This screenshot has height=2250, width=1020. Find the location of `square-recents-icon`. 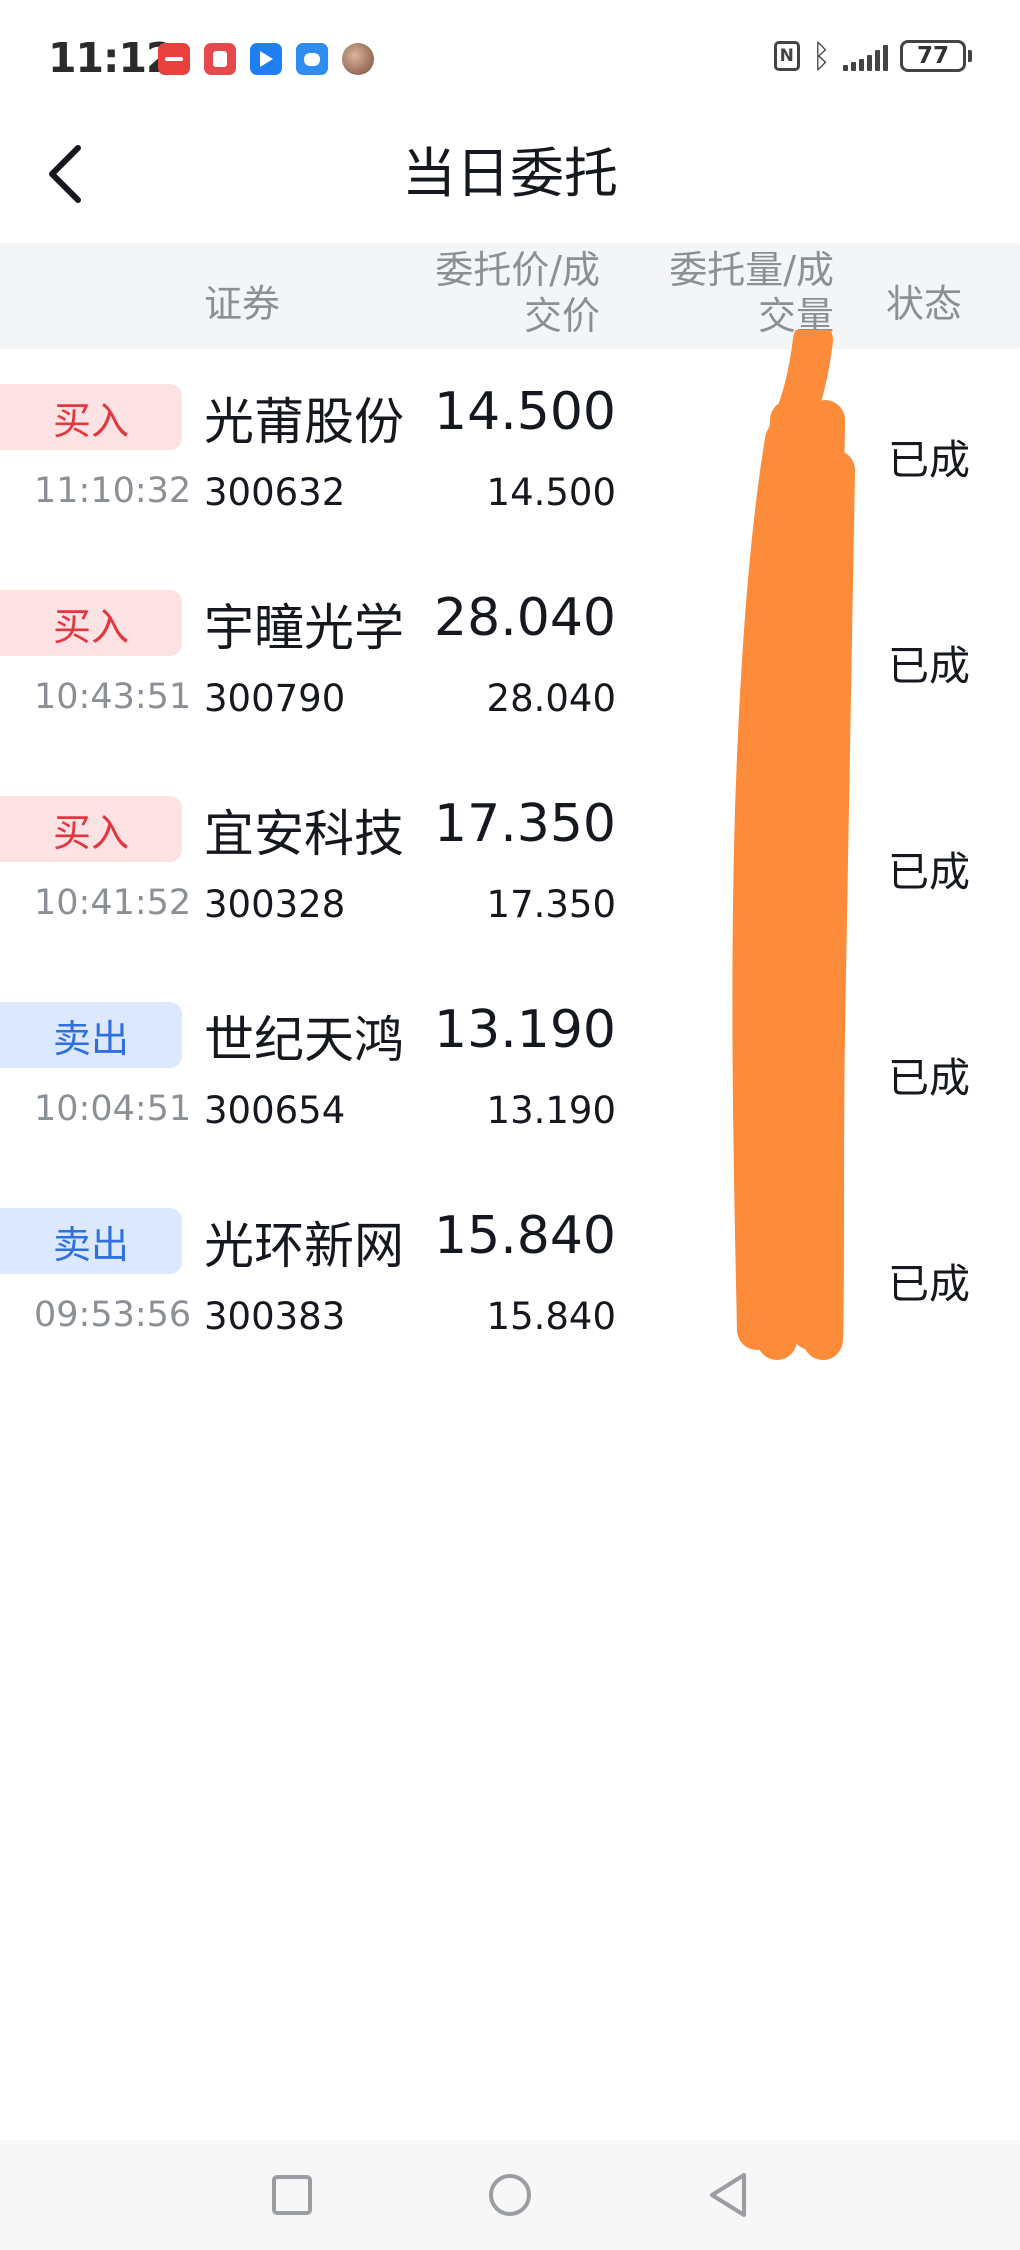

square-recents-icon is located at coordinates (292, 2195).